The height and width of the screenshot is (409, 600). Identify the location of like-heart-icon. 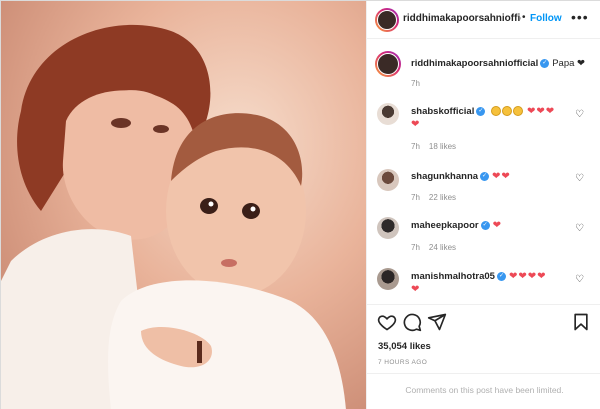
(387, 322).